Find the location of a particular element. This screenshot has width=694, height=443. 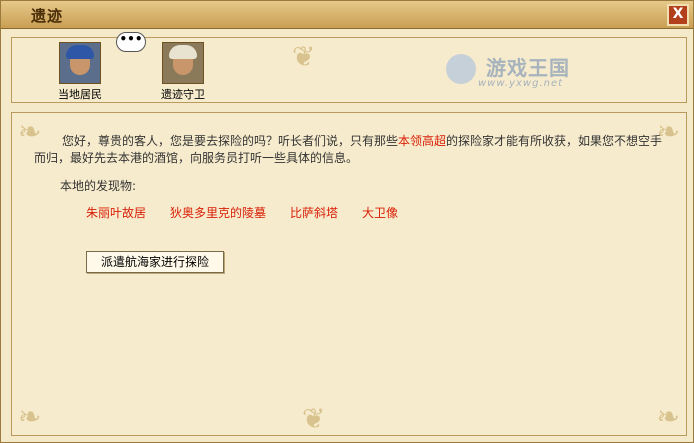

bottom-ornament-icon: ❦ is located at coordinates (314, 418).